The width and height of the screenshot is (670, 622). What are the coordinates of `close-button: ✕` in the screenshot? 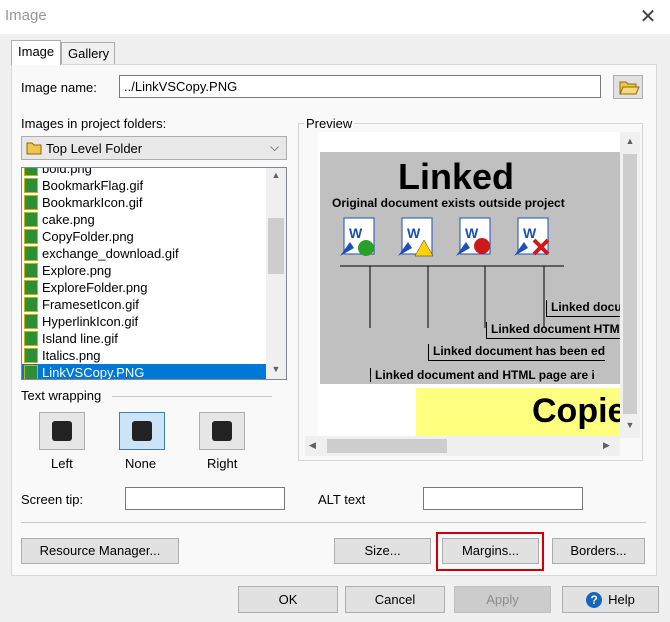 It's located at (648, 17).